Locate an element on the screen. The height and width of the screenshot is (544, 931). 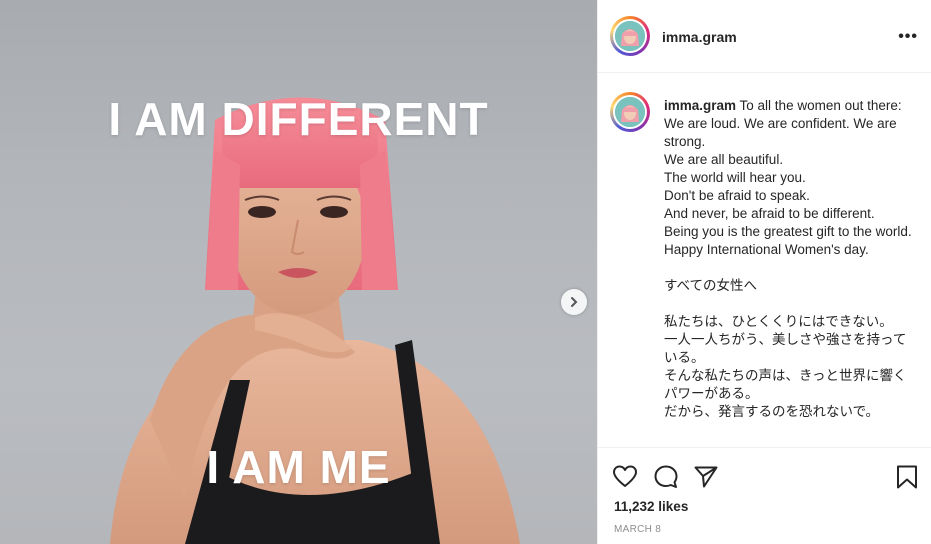
carousel-next-button is located at coordinates (574, 302).